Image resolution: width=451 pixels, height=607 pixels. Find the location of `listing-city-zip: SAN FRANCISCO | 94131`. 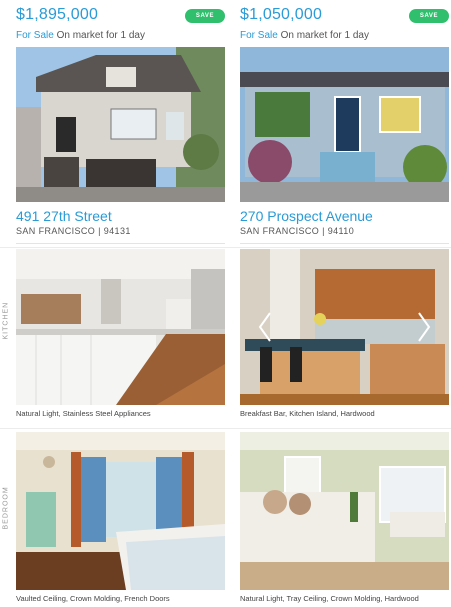

listing-city-zip: SAN FRANCISCO | 94131 is located at coordinates (73, 231).